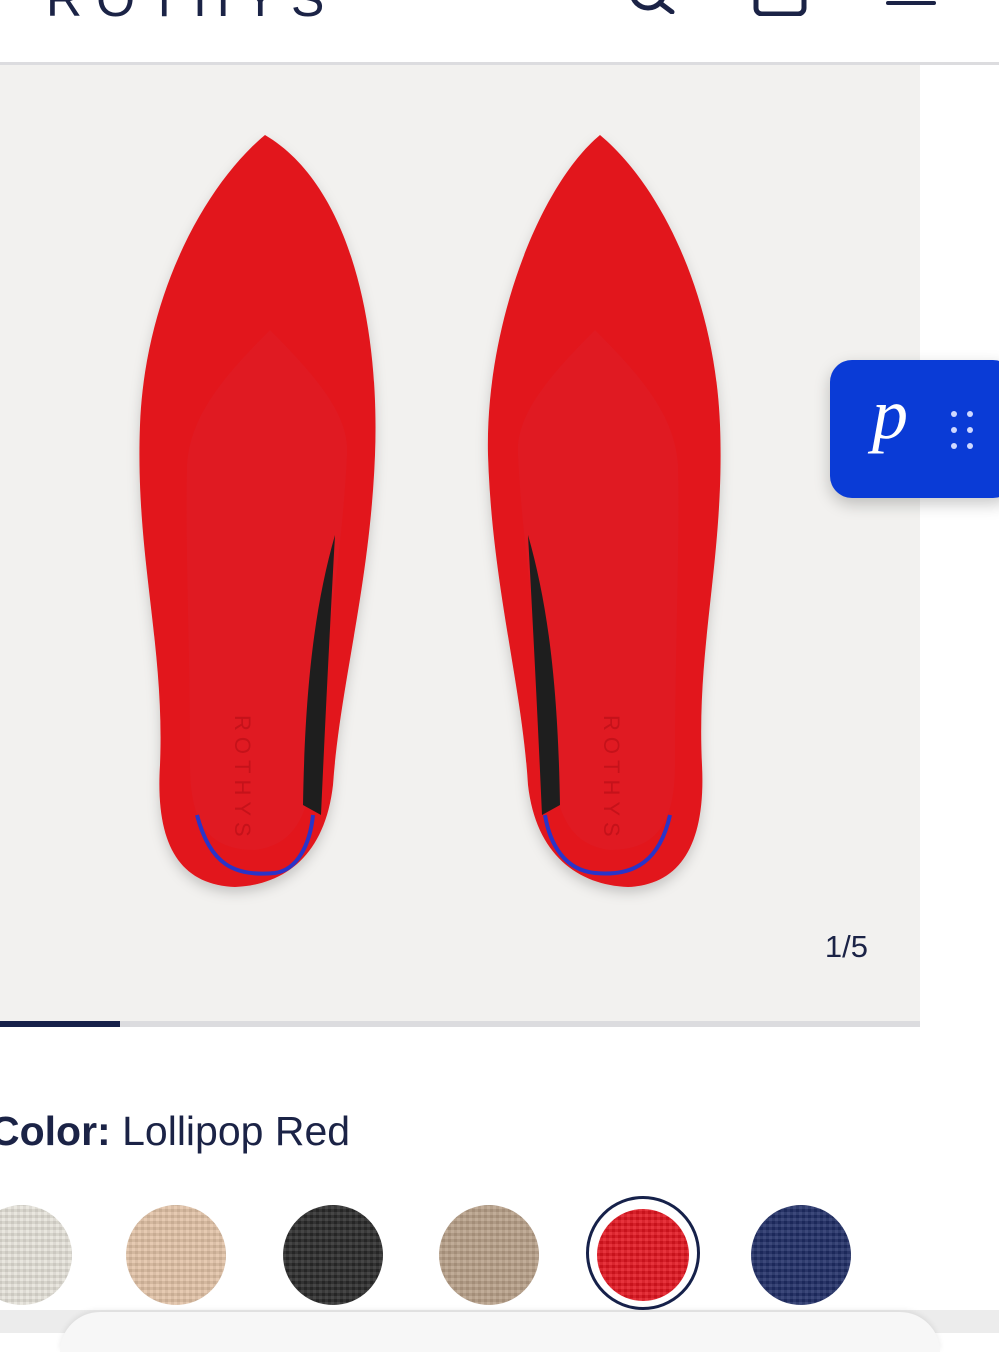  I want to click on product-image-right-shoe: ROTHYS, so click(604, 511).